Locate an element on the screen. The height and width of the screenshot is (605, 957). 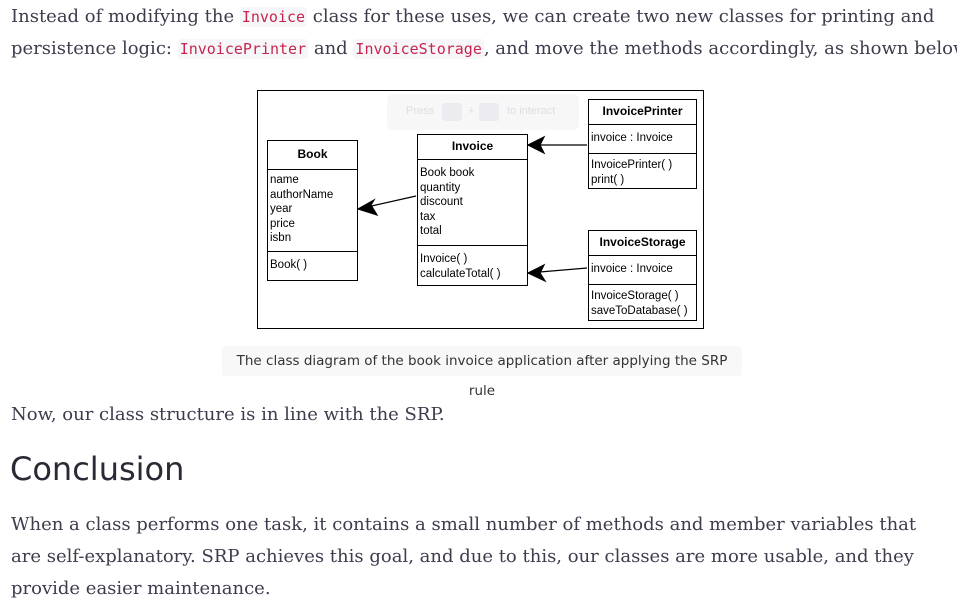
section-heading: Conclusion is located at coordinates (97, 469).